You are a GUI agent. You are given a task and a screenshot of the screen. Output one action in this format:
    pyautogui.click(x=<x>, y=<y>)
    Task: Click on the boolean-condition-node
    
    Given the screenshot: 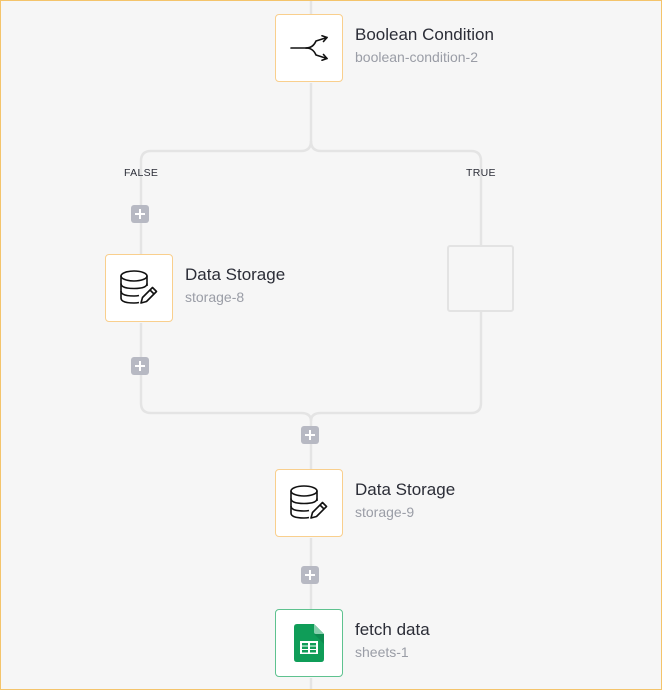 What is the action you would take?
    pyautogui.click(x=309, y=48)
    